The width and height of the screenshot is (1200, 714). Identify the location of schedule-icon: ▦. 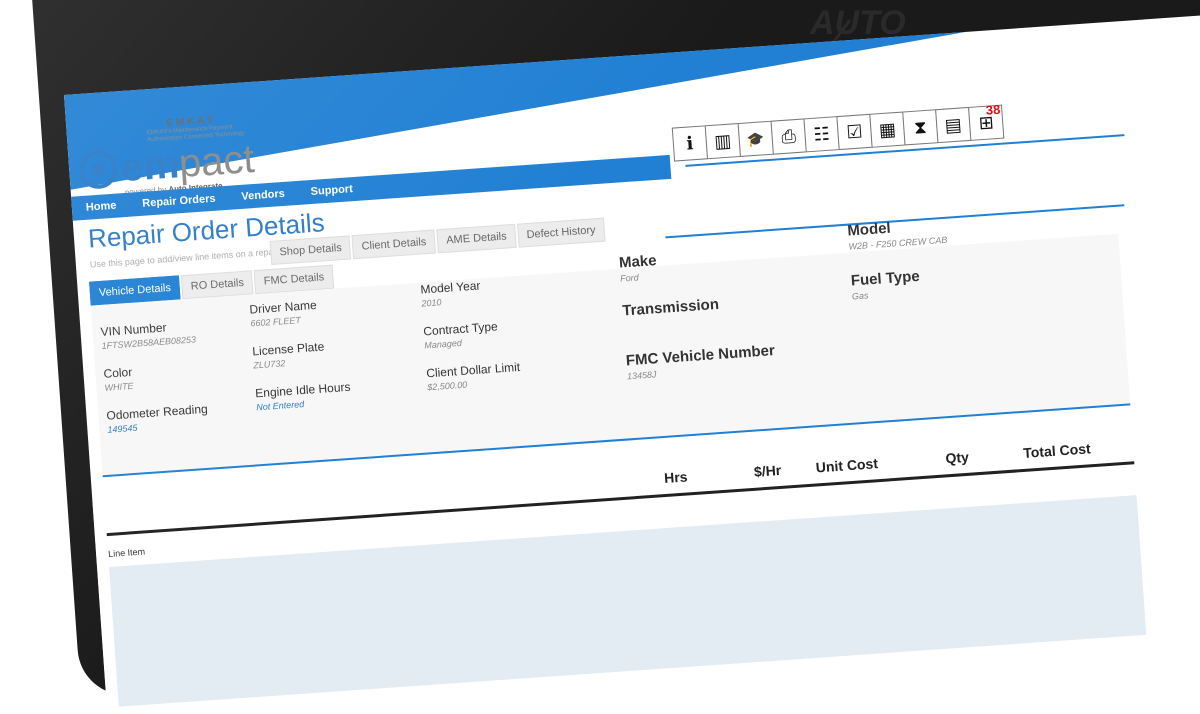
(887, 129).